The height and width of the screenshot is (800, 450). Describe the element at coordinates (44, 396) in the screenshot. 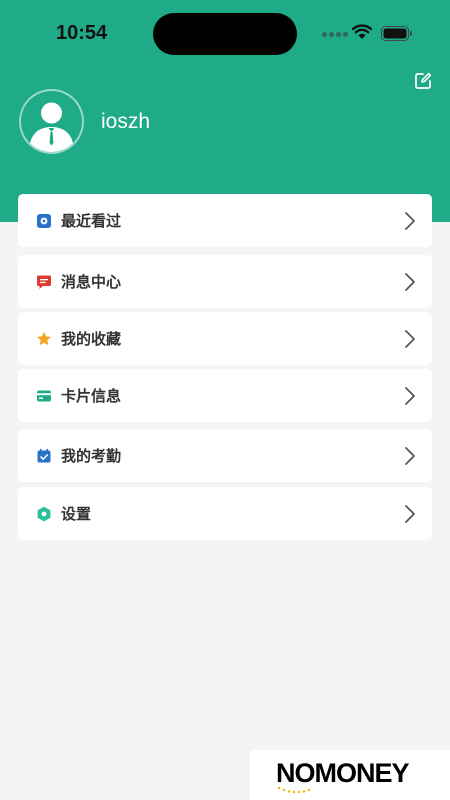

I see `card-icon` at that location.